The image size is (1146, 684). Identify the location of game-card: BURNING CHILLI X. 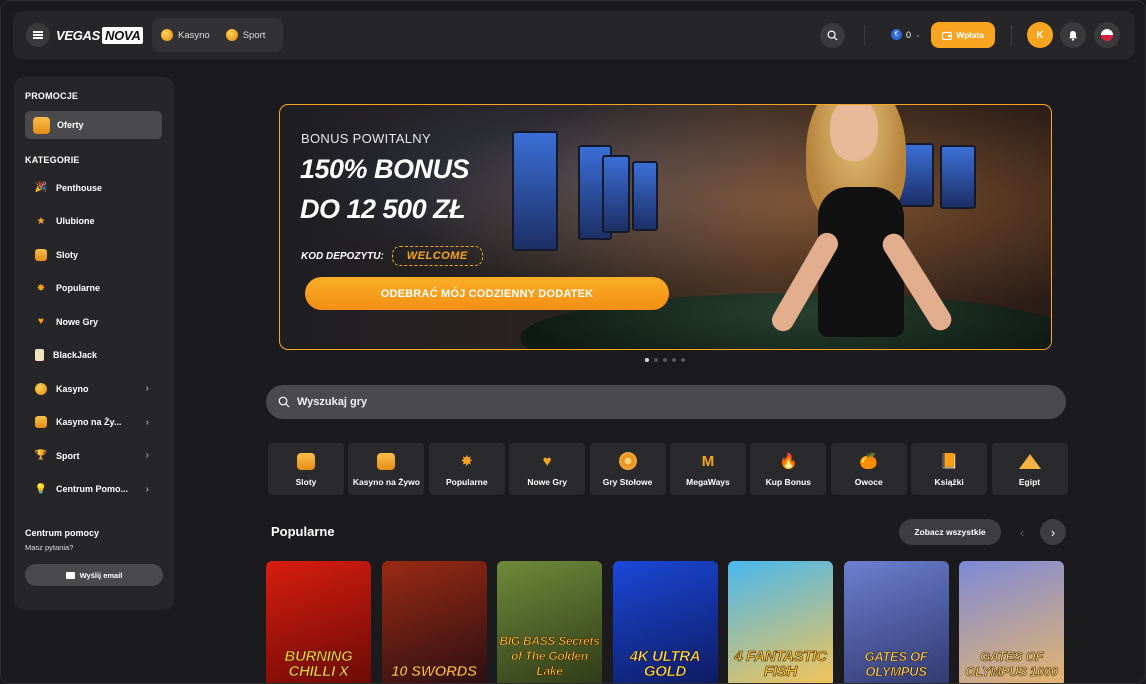
(318, 622).